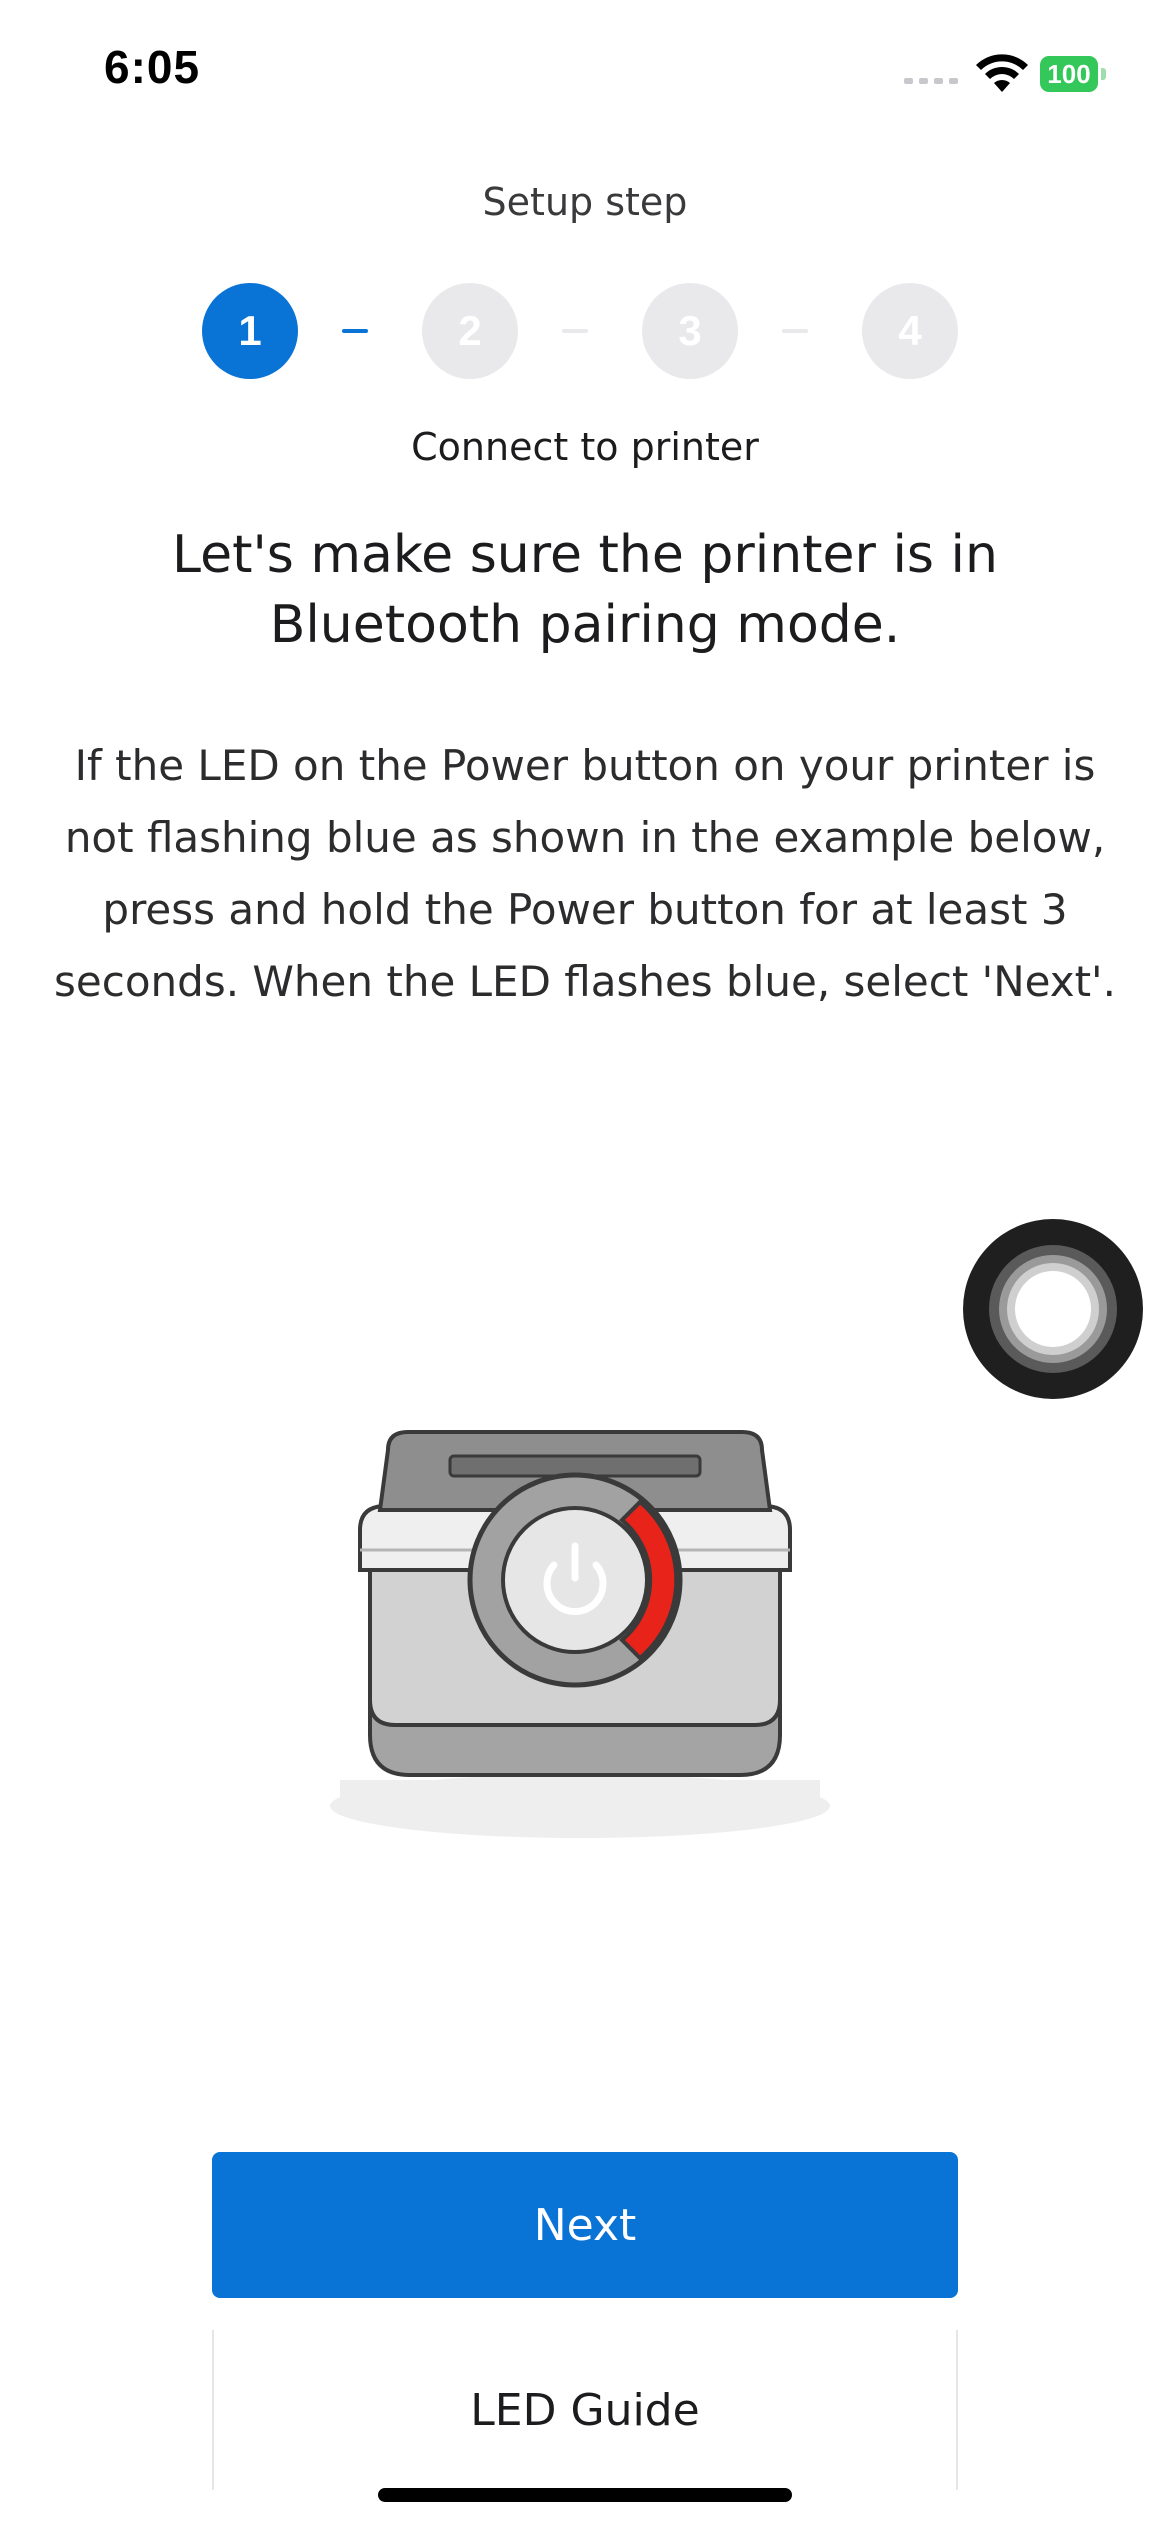 The height and width of the screenshot is (2532, 1170). What do you see at coordinates (910, 331) in the screenshot?
I see `step-4: 4` at bounding box center [910, 331].